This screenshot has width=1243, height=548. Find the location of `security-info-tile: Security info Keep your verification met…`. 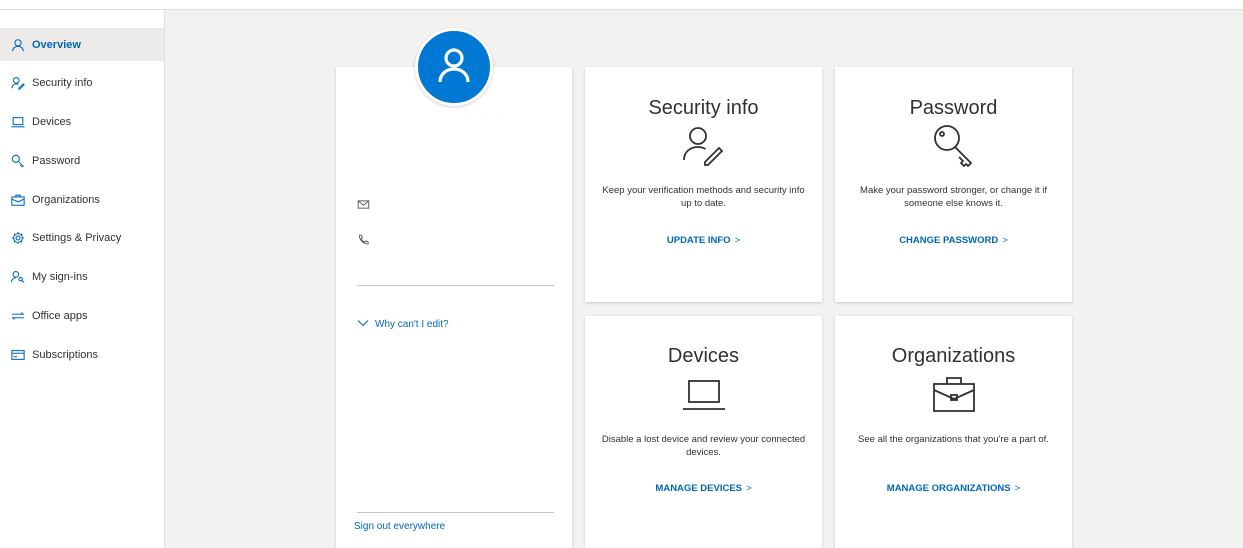

security-info-tile: Security info Keep your verification met… is located at coordinates (703, 184).